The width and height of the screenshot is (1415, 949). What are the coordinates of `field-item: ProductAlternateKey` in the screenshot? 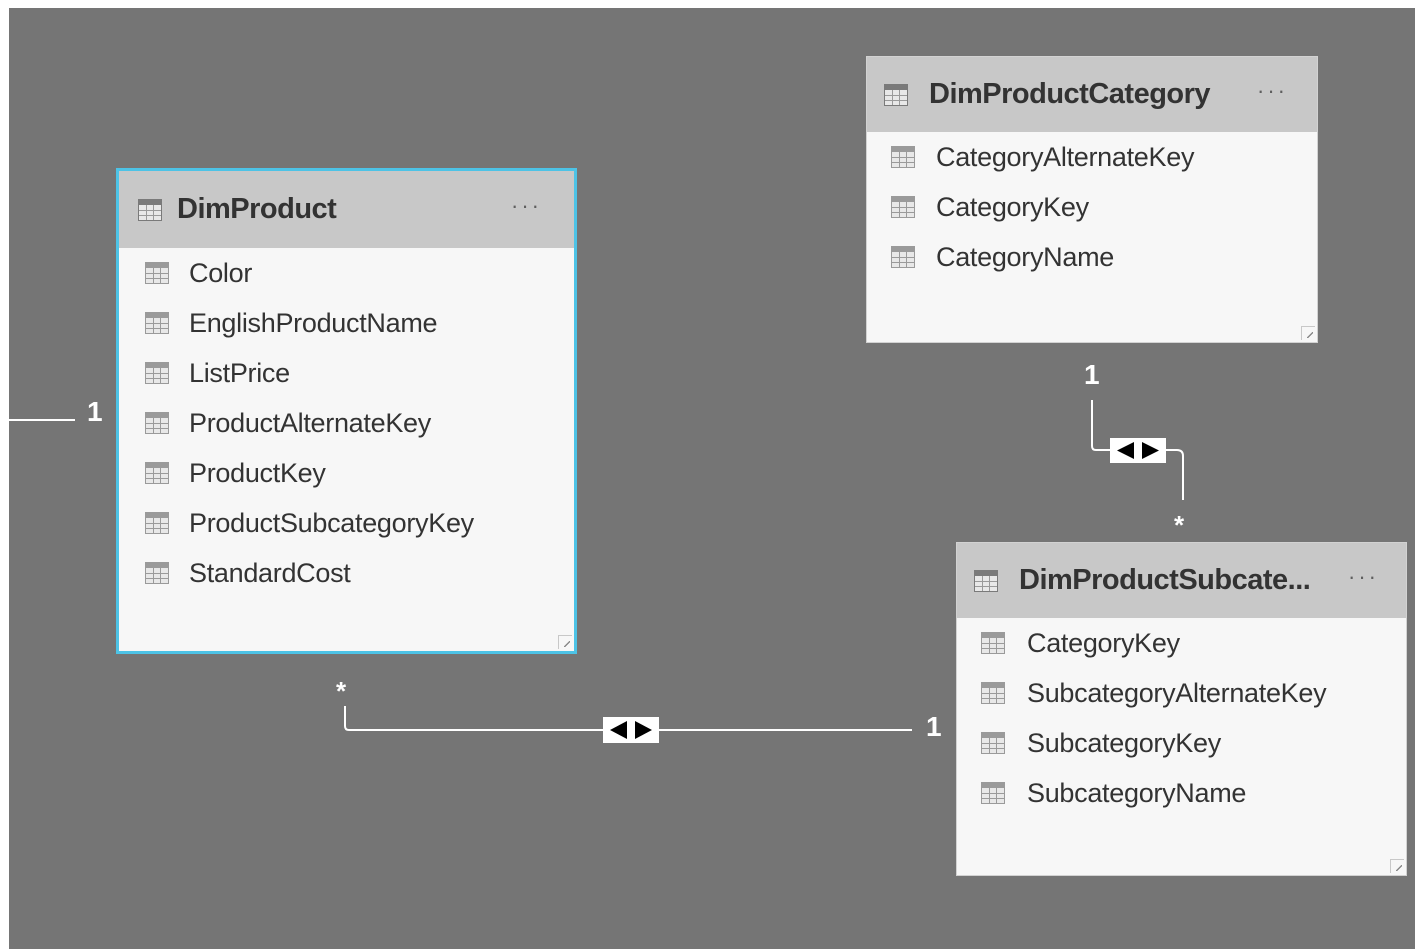 It's located at (346, 423).